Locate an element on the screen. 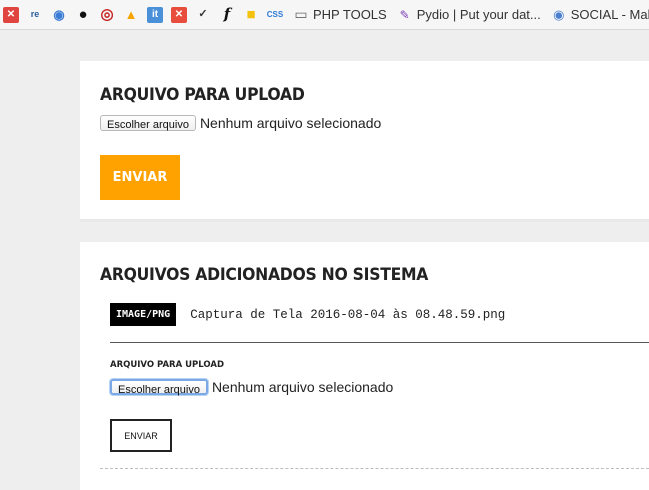  bookmark-social: ◉ SOCIAL - Makea is located at coordinates (600, 15).